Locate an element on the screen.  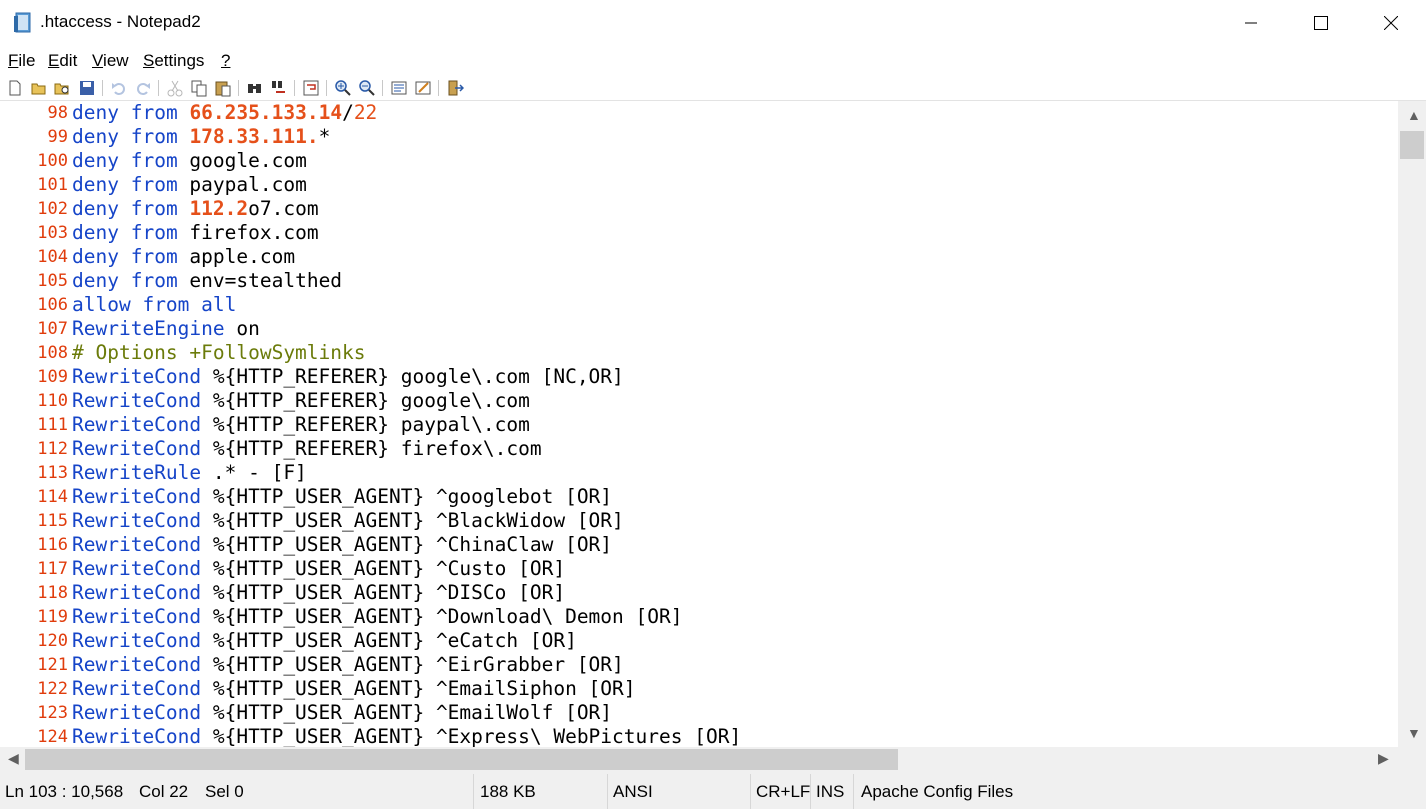
open-icon is located at coordinates (39, 88).